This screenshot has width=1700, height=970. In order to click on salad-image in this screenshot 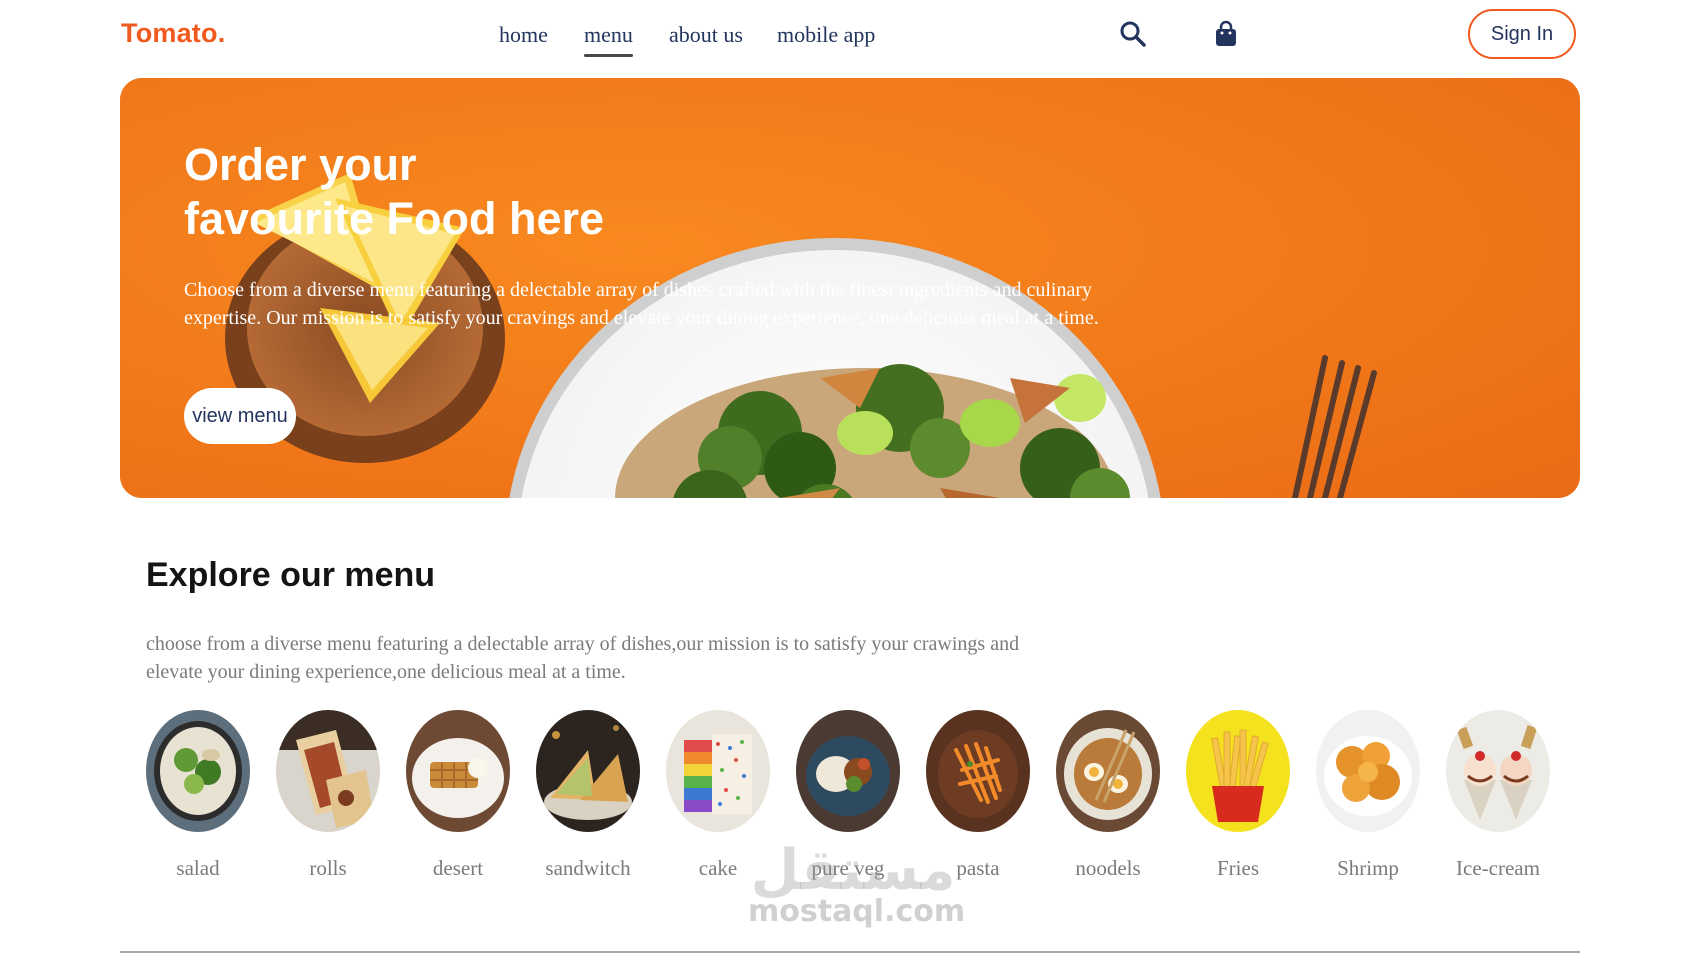, I will do `click(198, 771)`.